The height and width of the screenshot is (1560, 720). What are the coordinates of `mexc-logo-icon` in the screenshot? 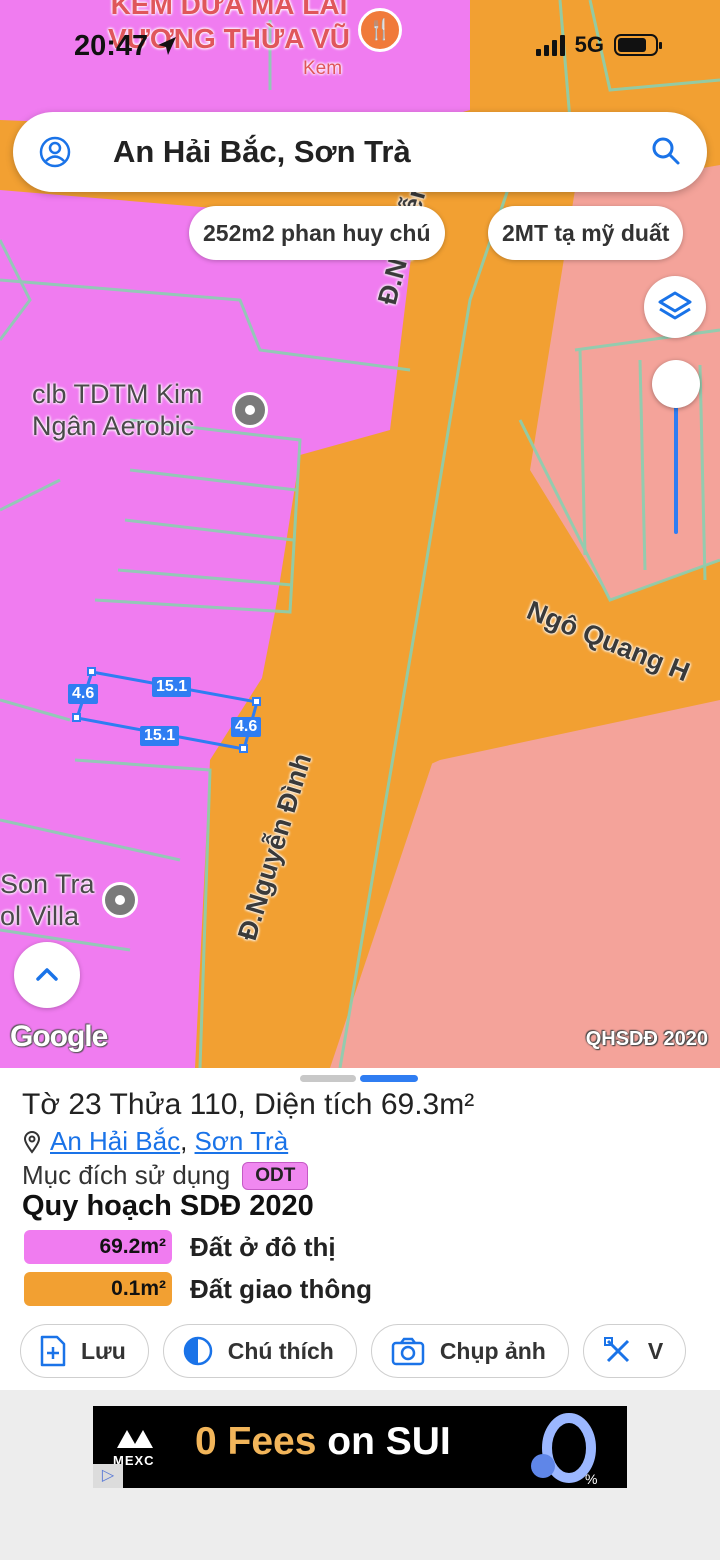 It's located at (135, 1439).